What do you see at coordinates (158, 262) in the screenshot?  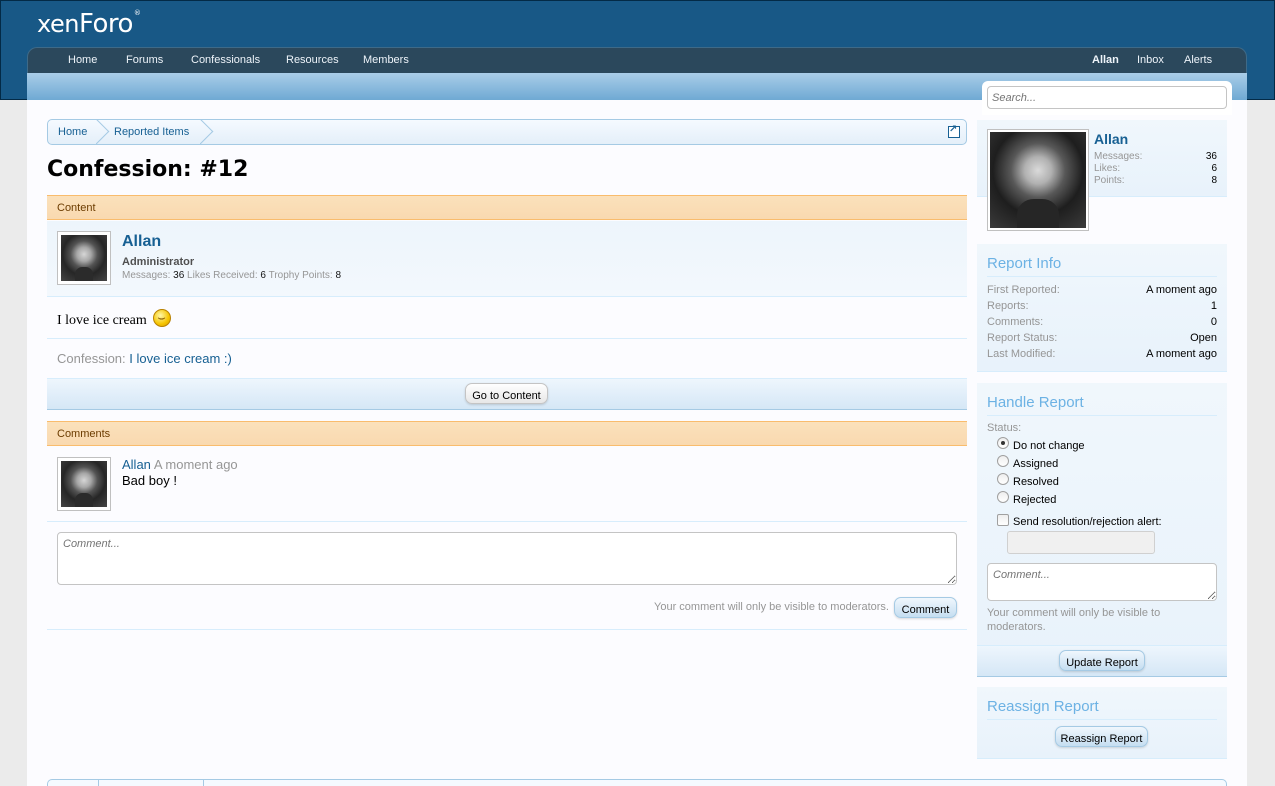 I see `post-author-title: Administrator` at bounding box center [158, 262].